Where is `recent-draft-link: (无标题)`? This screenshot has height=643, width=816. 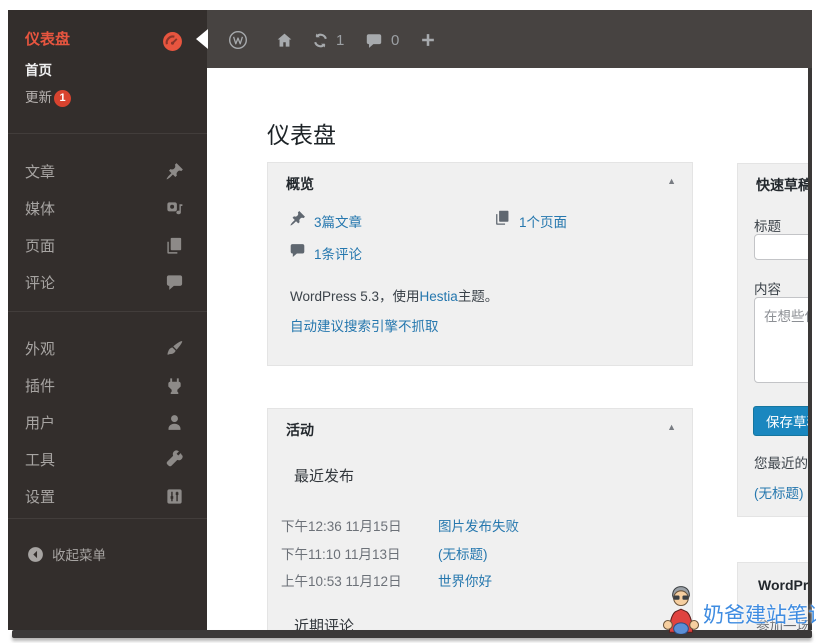 recent-draft-link: (无标题) is located at coordinates (779, 492).